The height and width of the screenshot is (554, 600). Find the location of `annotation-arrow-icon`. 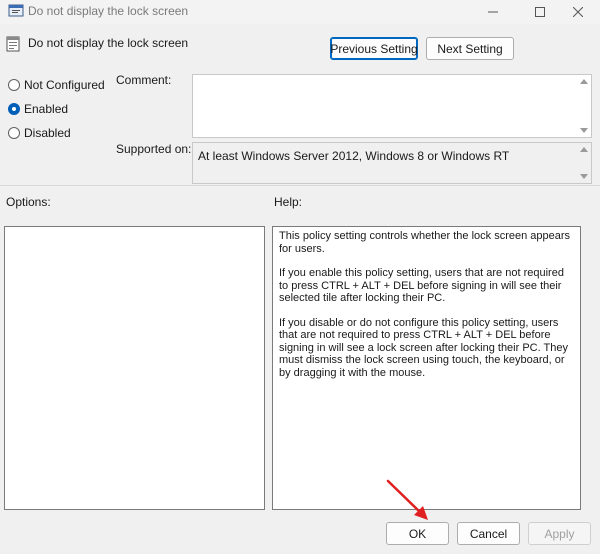

annotation-arrow-icon is located at coordinates (407, 499).